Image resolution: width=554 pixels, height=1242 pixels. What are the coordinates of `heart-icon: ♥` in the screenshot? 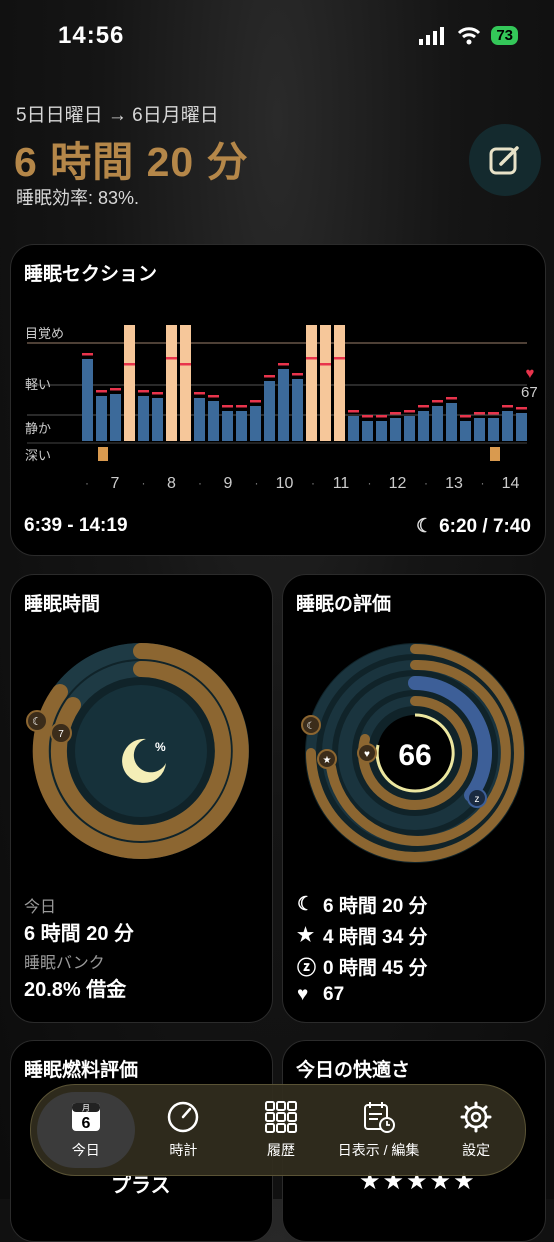 It's located at (303, 994).